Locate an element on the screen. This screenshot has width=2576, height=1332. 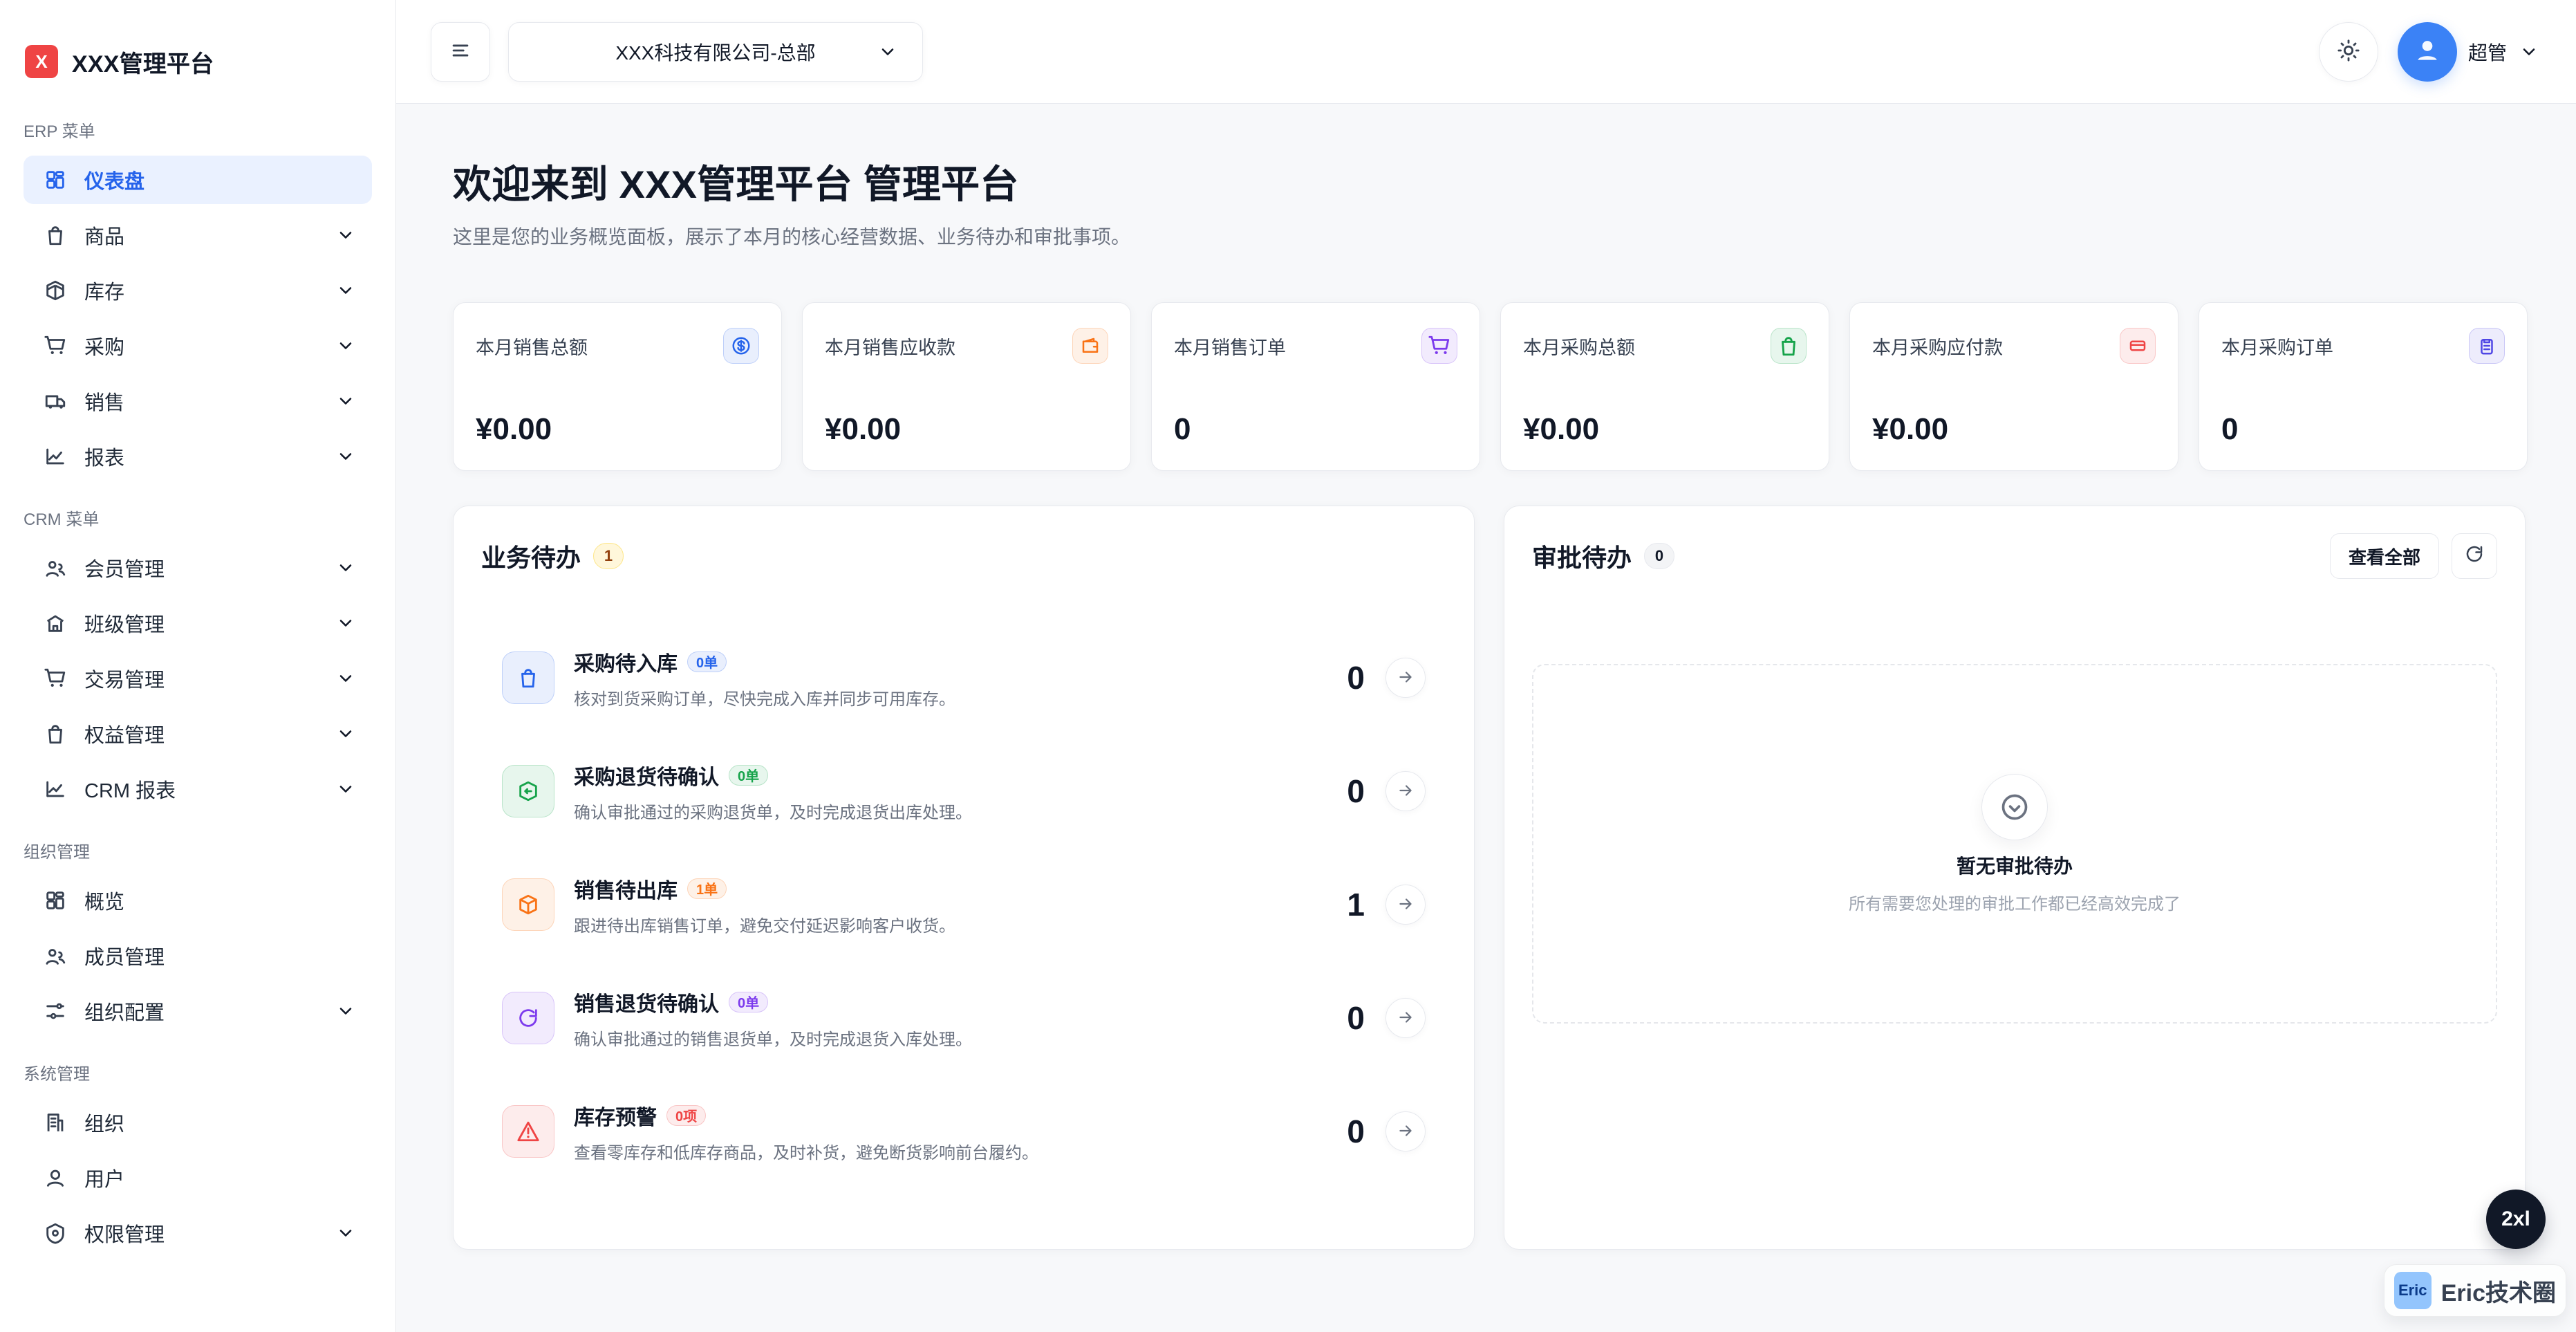
avatar is located at coordinates (2427, 51).